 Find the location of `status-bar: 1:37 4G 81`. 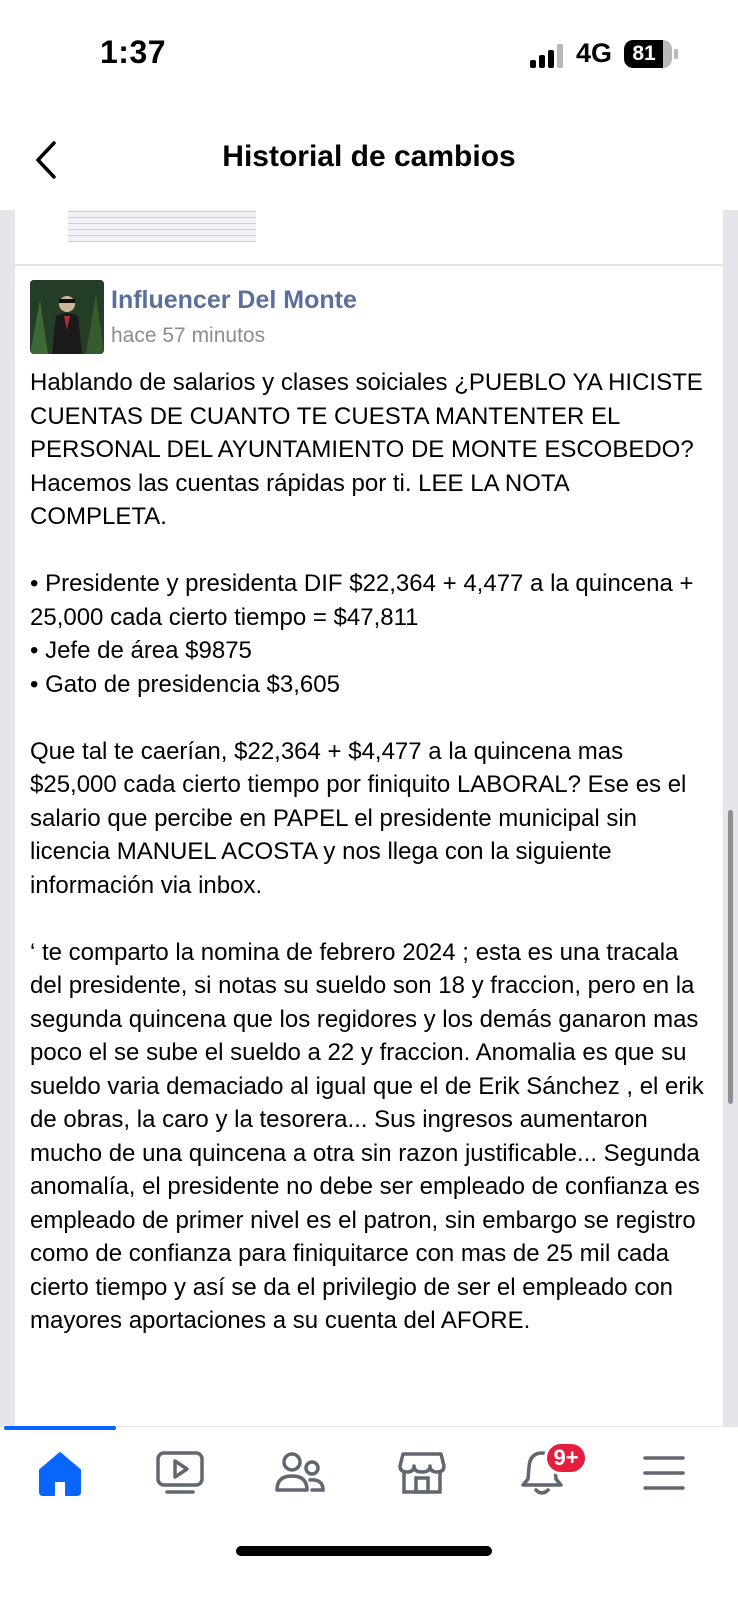

status-bar: 1:37 4G 81 is located at coordinates (369, 55).